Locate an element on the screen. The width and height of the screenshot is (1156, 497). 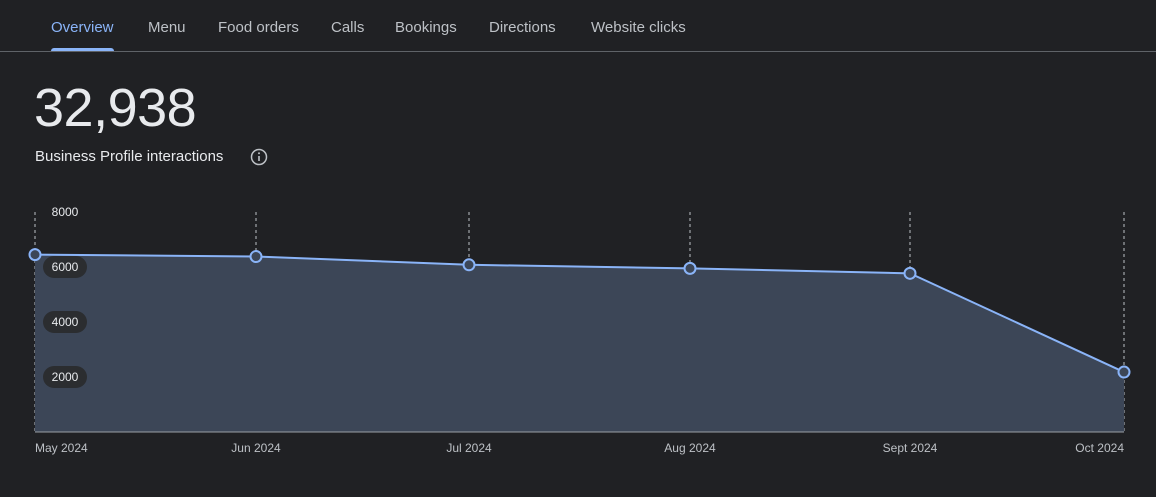
x-tick-label: May 2024 is located at coordinates (61, 448).